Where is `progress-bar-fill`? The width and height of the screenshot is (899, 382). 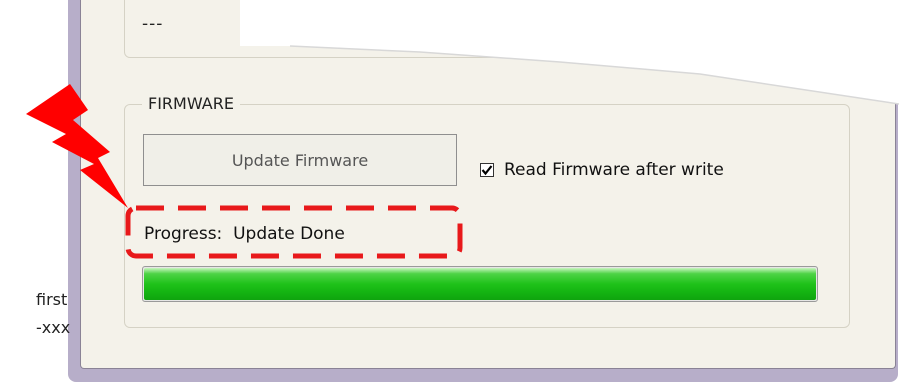
progress-bar-fill is located at coordinates (480, 284).